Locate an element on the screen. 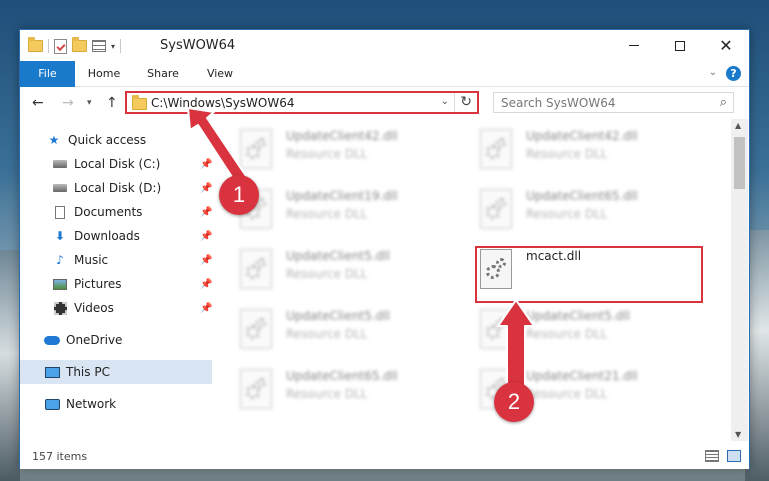  item-count: 157 items is located at coordinates (60, 456).